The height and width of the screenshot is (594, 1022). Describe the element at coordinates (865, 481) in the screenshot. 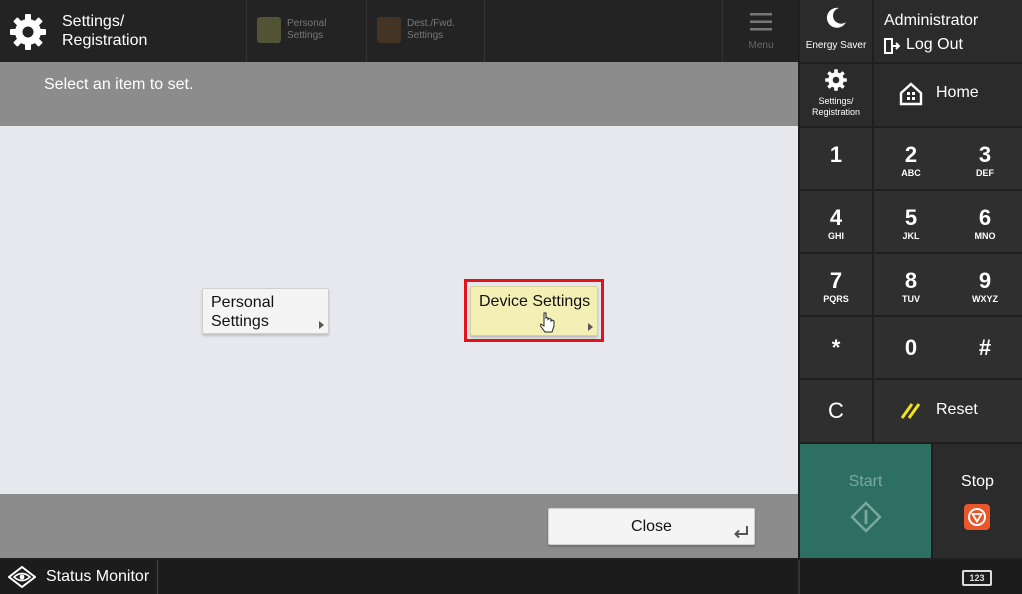

I see `start-label: Start` at that location.